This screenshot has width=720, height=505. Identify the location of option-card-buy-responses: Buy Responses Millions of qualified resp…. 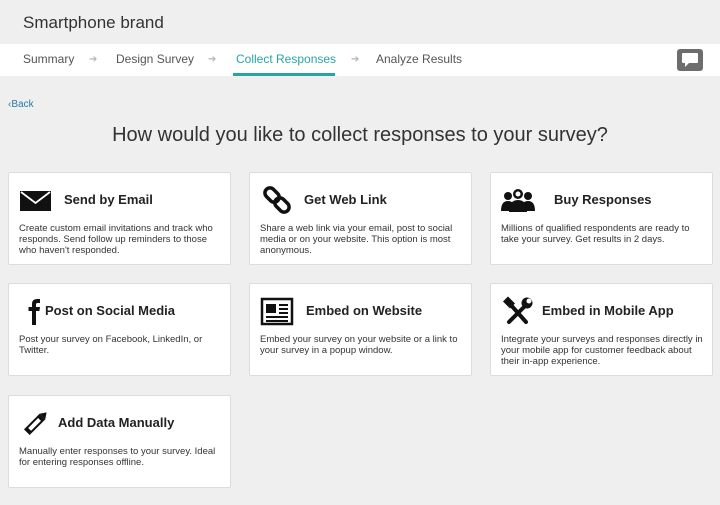
(601, 218).